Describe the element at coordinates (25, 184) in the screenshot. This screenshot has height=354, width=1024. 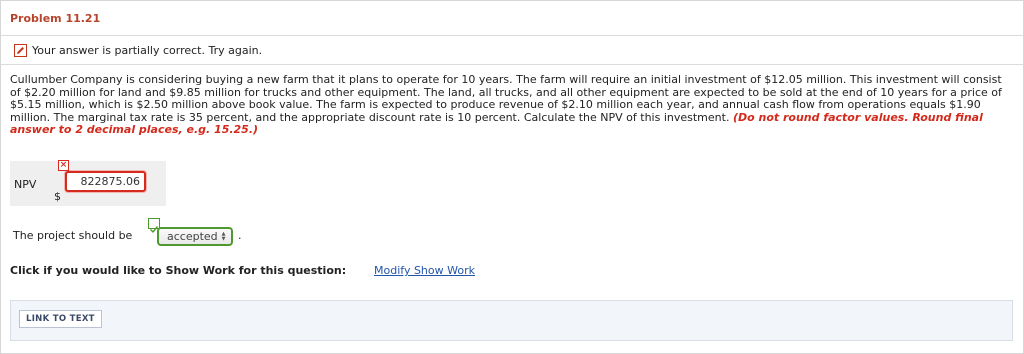
I see `npv-label: NPV` at that location.